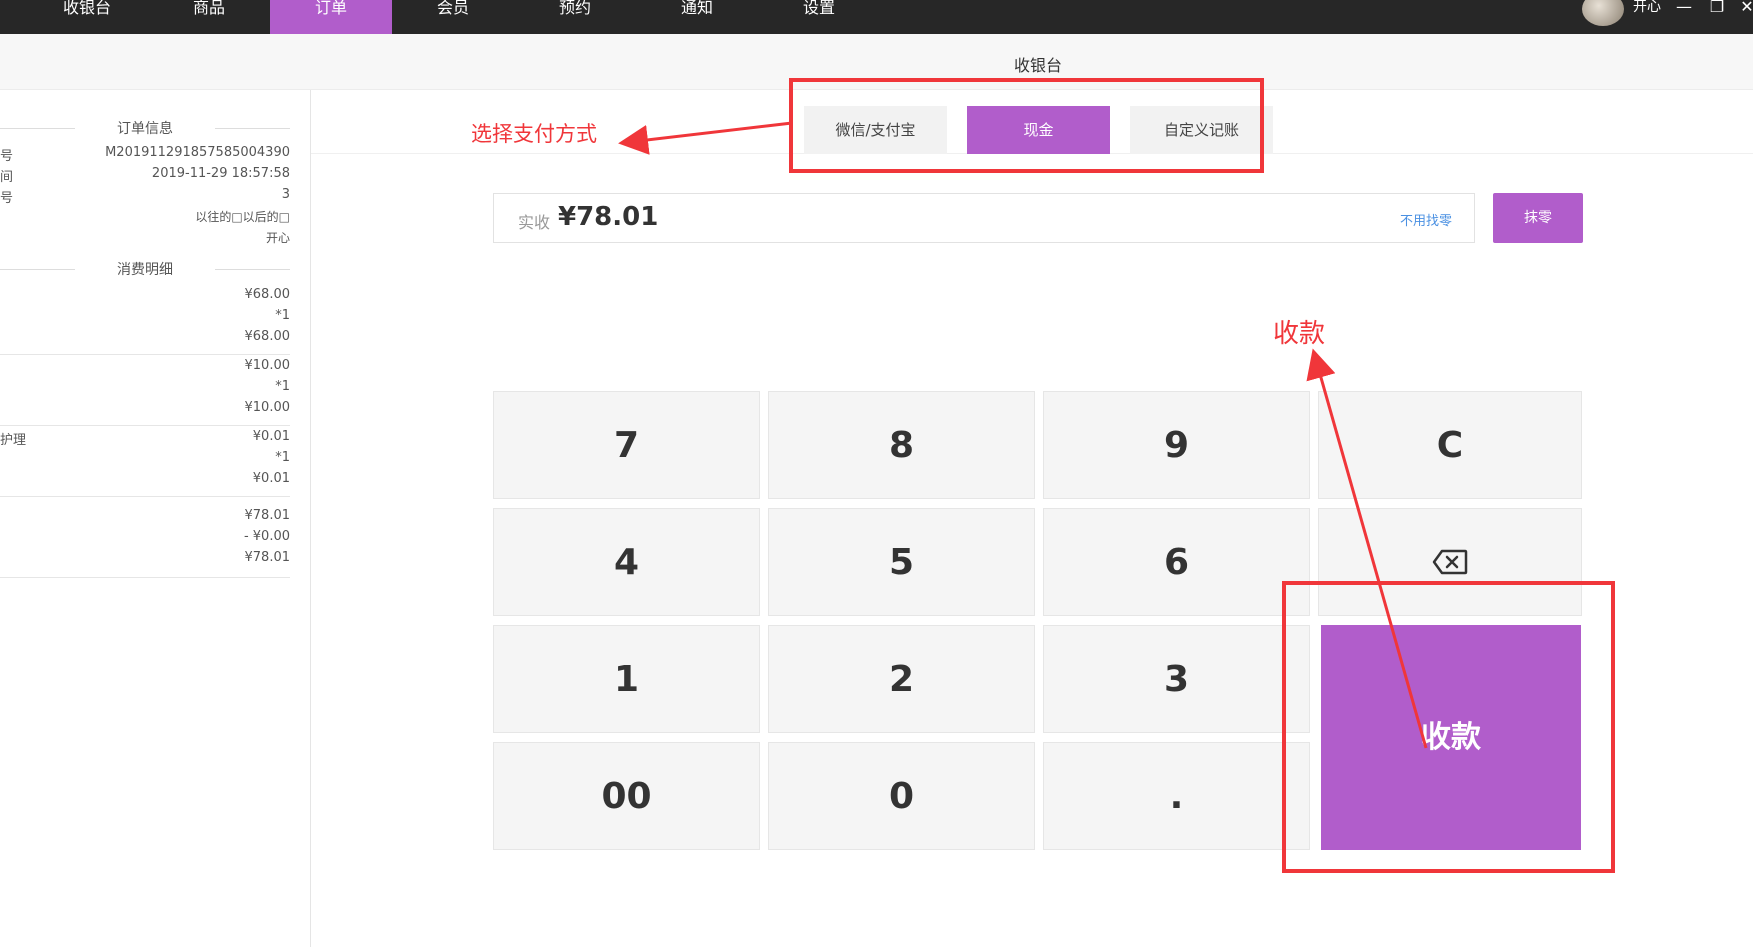 The image size is (1753, 947). Describe the element at coordinates (705, 138) in the screenshot. I see `arrow-to-choose-payment` at that location.